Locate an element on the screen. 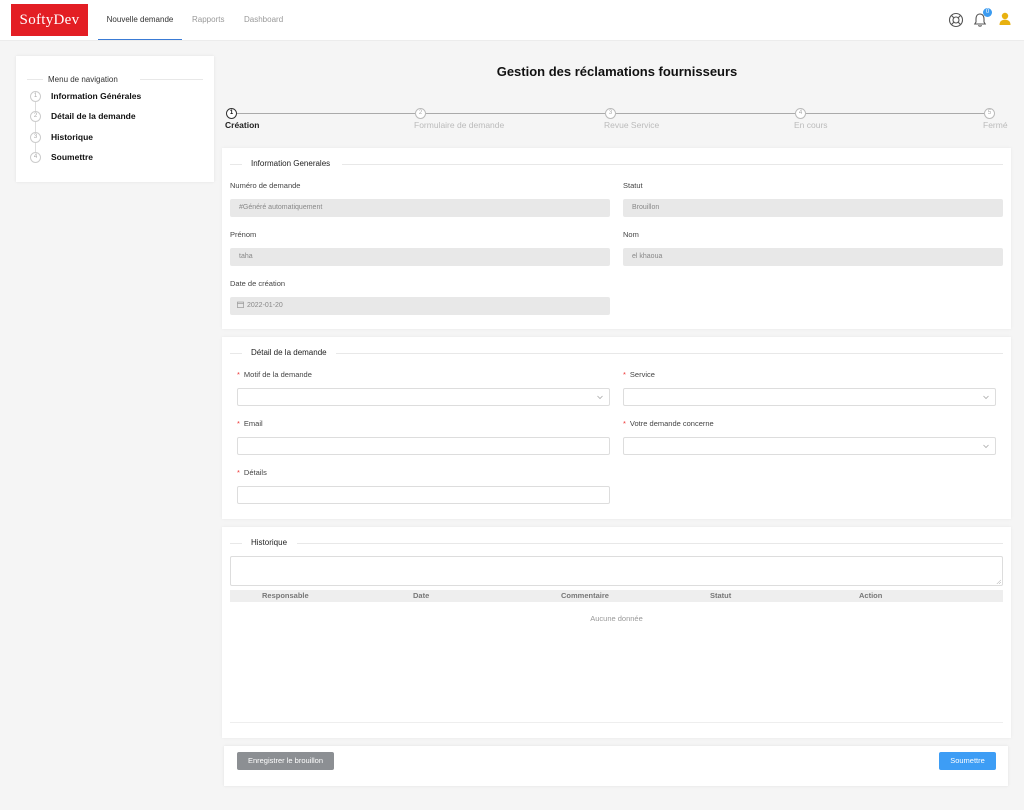 Image resolution: width=1024 pixels, height=810 pixels. motif-label: * Motif de la demande is located at coordinates (274, 374).